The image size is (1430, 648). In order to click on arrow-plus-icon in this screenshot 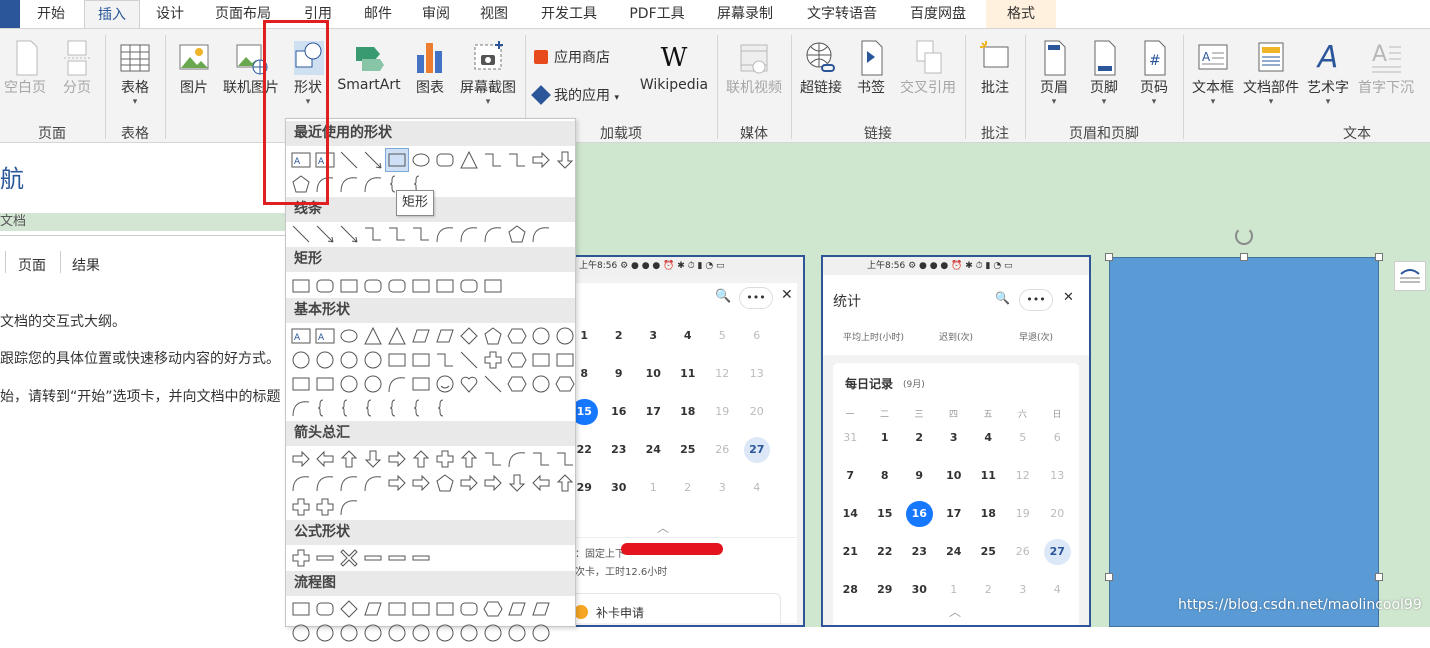, I will do `click(445, 459)`.